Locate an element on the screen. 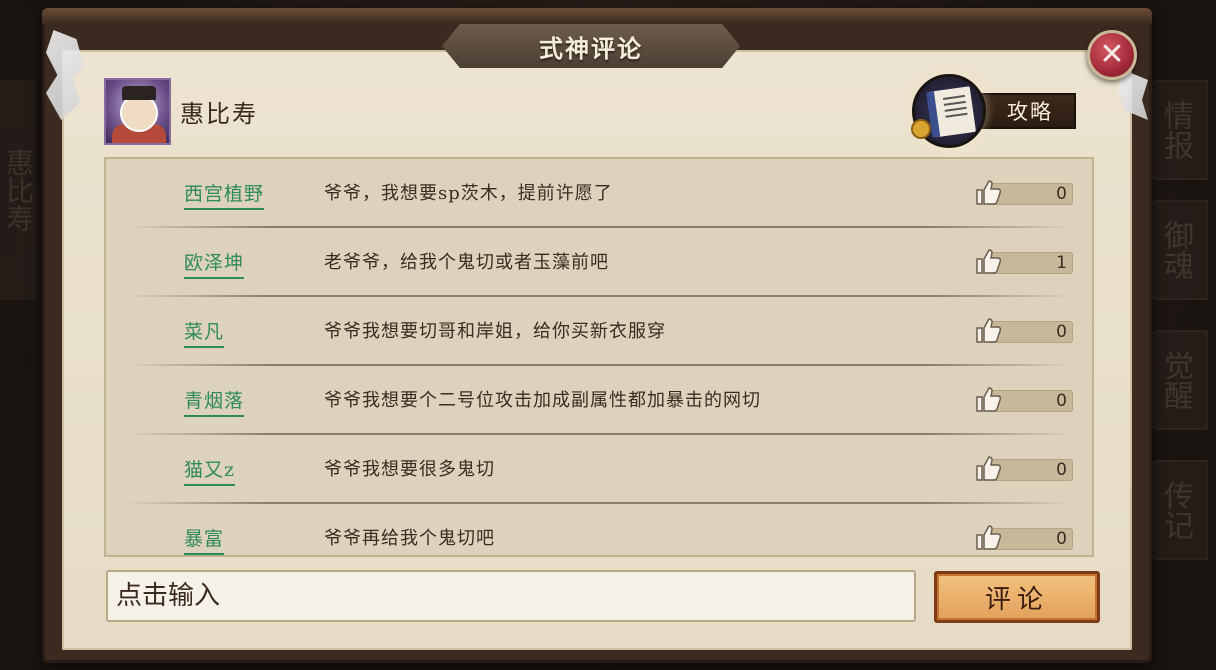 The width and height of the screenshot is (1216, 670). close-button: ✕ is located at coordinates (1112, 55).